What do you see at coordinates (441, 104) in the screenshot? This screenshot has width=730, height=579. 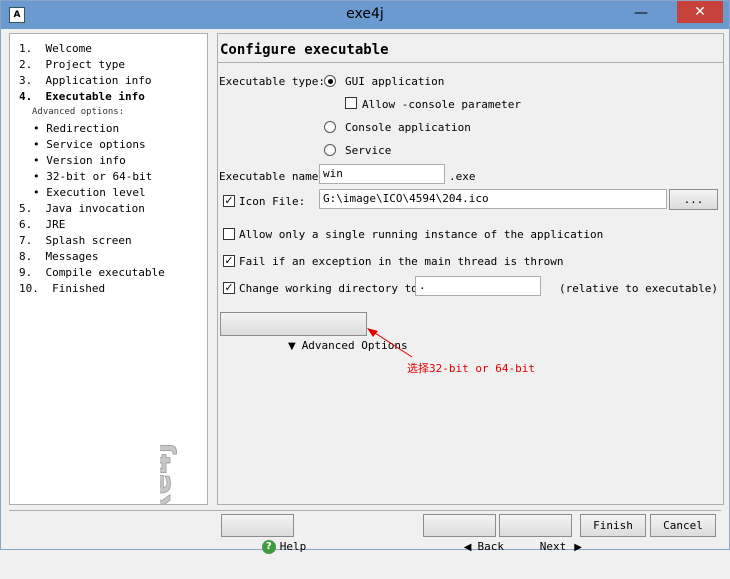 I see `allow-console-label: Allow -console parameter` at bounding box center [441, 104].